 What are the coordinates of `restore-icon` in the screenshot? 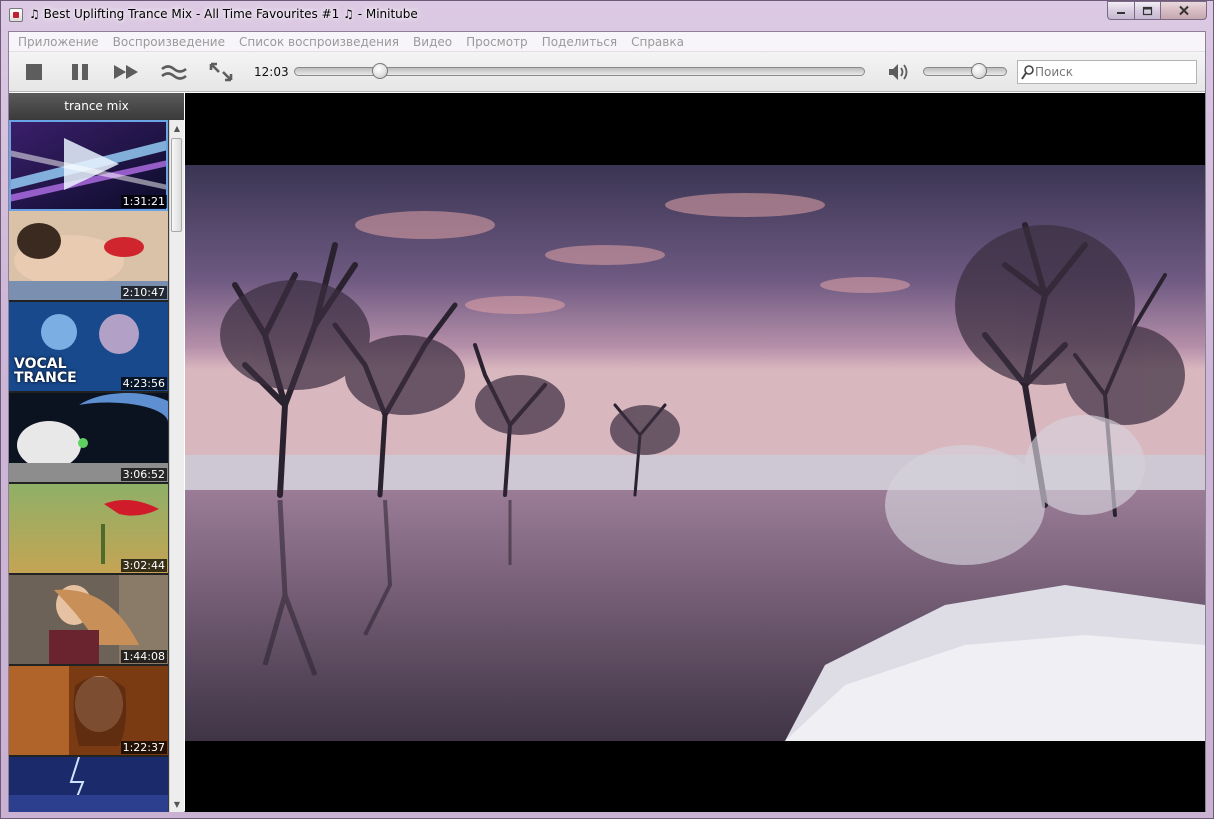 It's located at (1147, 10).